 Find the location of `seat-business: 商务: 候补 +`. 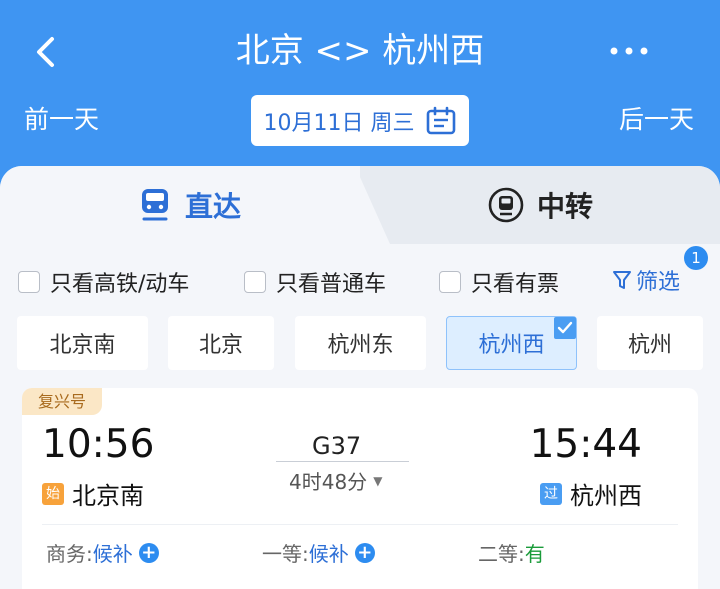

seat-business: 商务: 候补 + is located at coordinates (102, 552).